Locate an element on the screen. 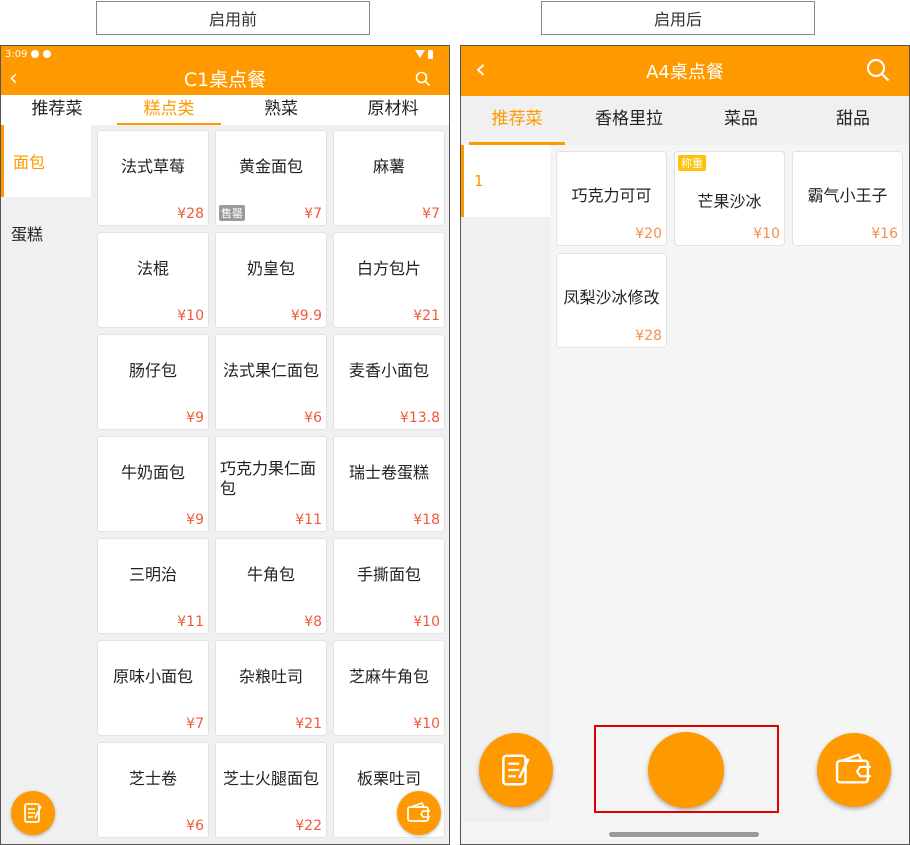  product-price: ¥9.9 is located at coordinates (306, 316).